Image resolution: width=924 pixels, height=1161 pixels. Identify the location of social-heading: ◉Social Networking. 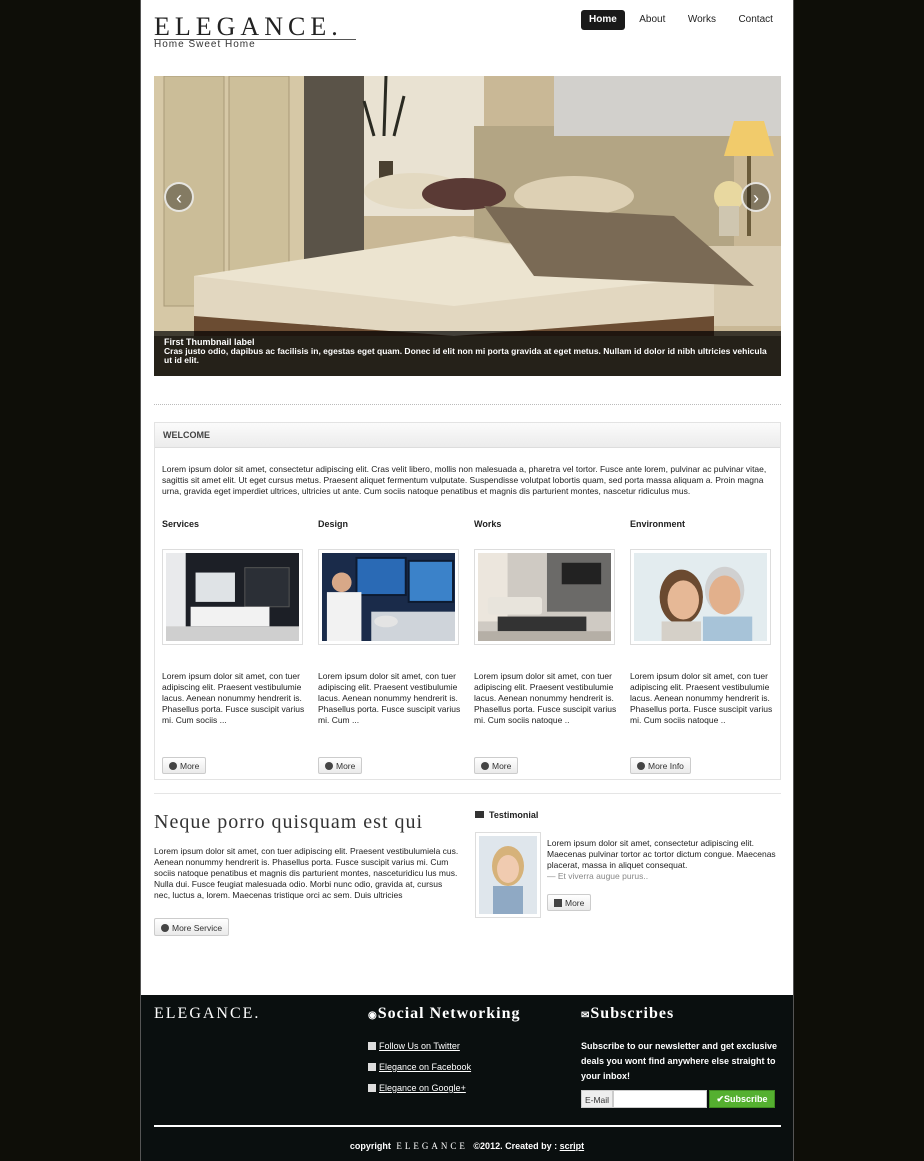
(444, 1014).